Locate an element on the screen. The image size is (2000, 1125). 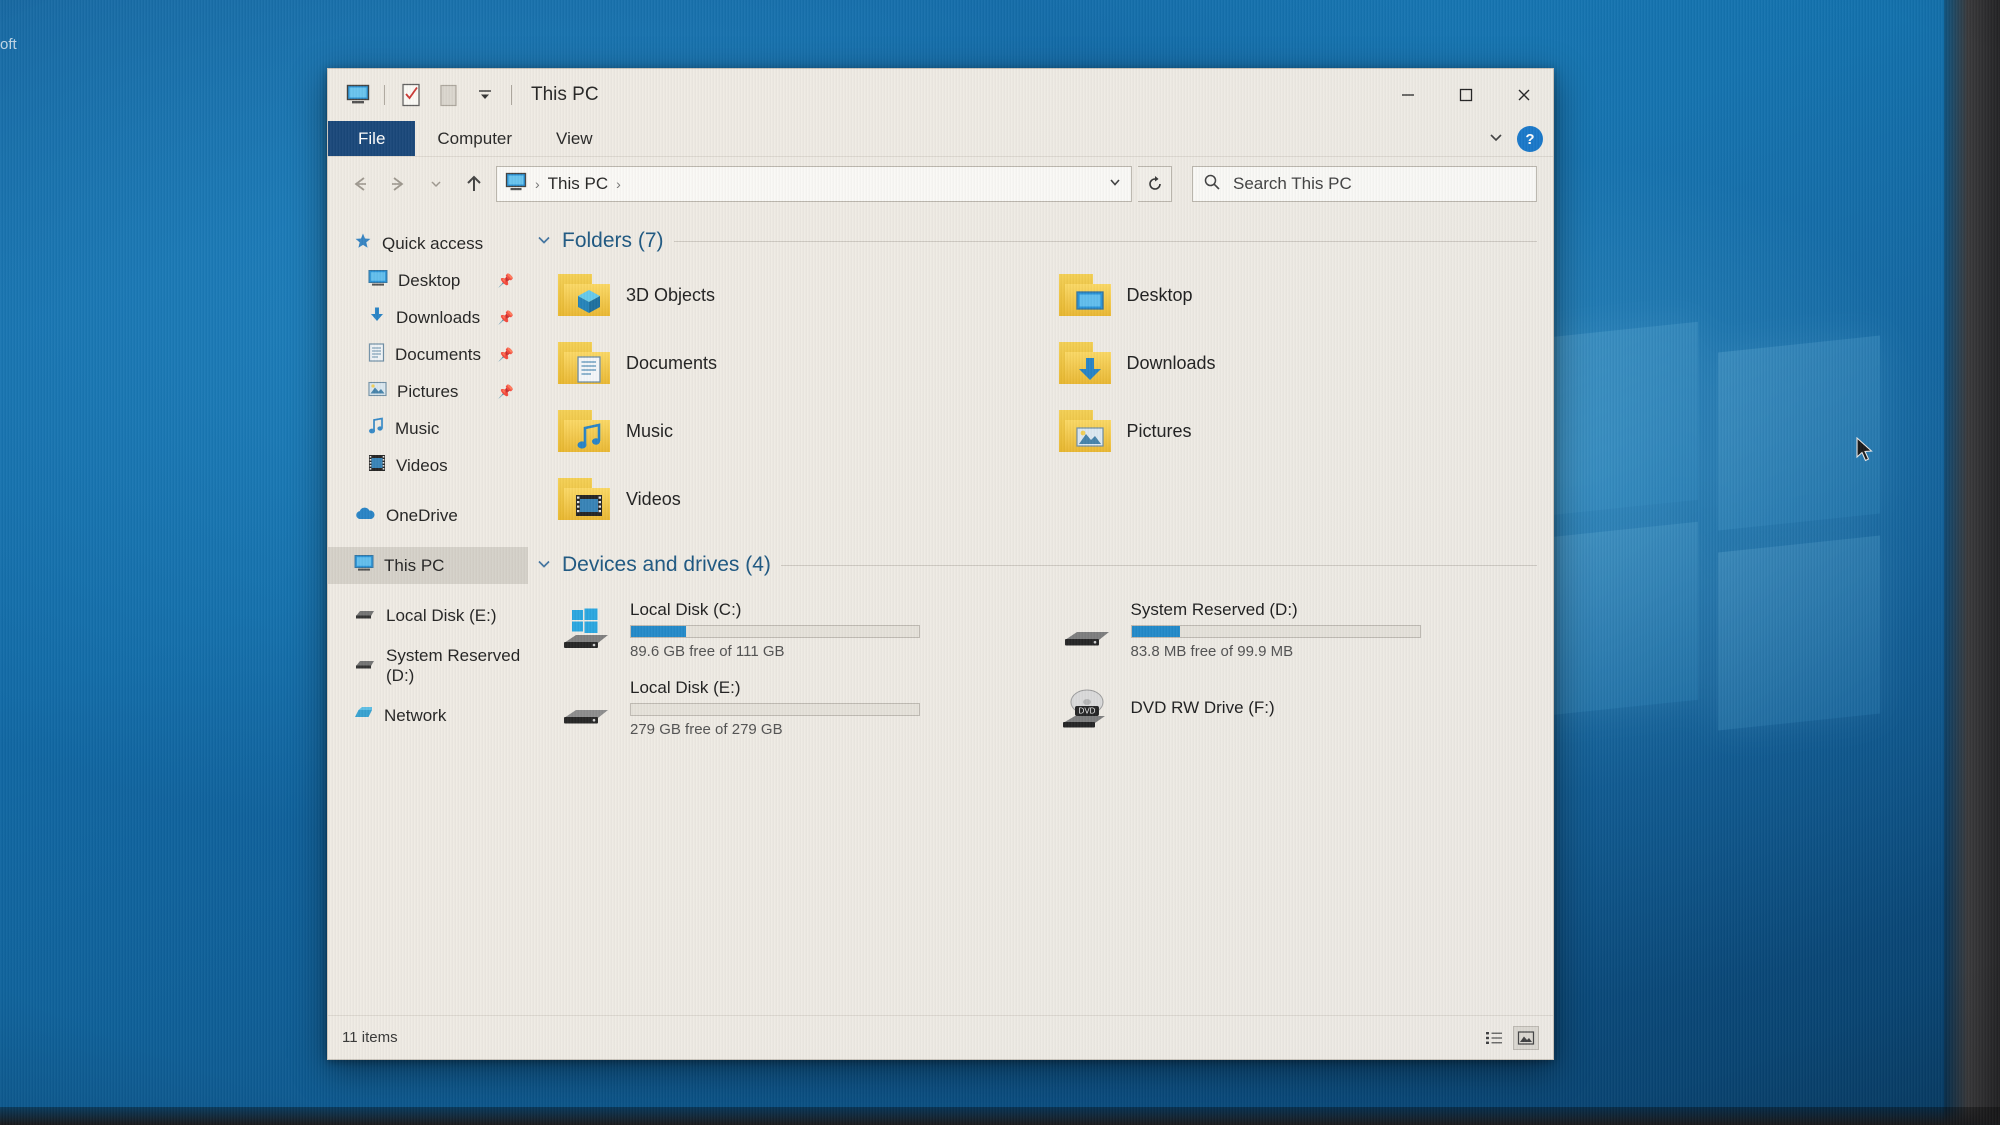
back-button is located at coordinates (360, 184).